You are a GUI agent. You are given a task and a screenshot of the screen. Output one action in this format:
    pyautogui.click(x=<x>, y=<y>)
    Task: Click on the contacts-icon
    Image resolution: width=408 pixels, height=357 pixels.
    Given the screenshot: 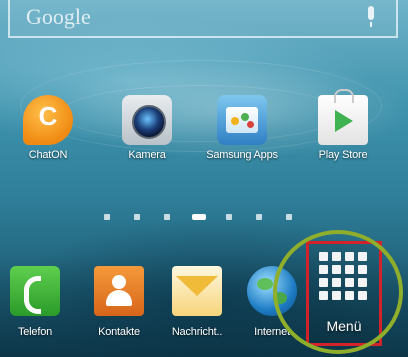 What is the action you would take?
    pyautogui.click(x=119, y=291)
    